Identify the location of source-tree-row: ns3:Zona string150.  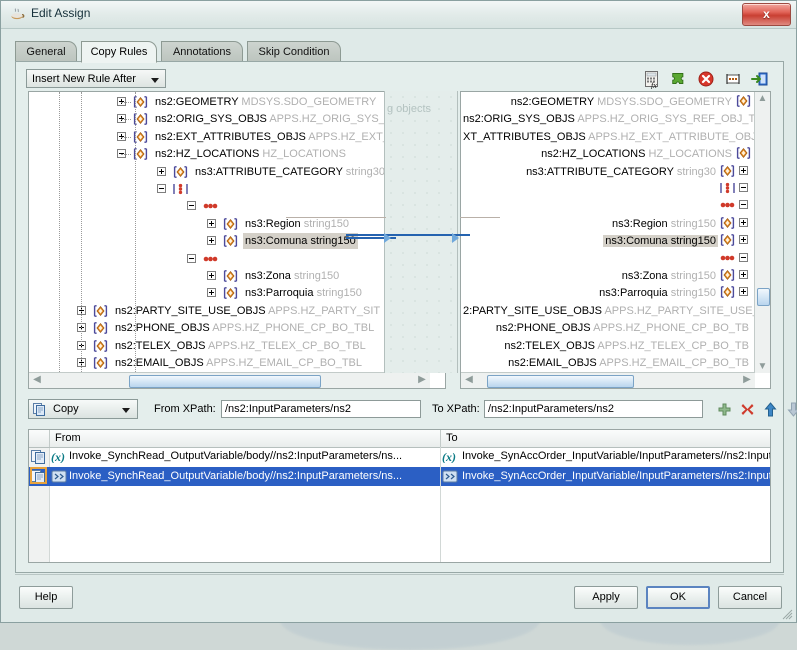
(208, 276).